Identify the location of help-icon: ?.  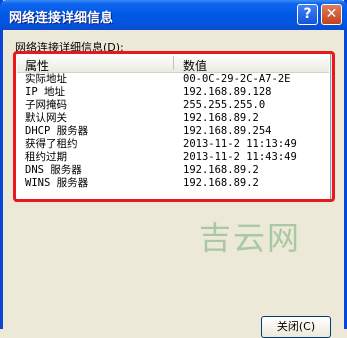
(307, 14).